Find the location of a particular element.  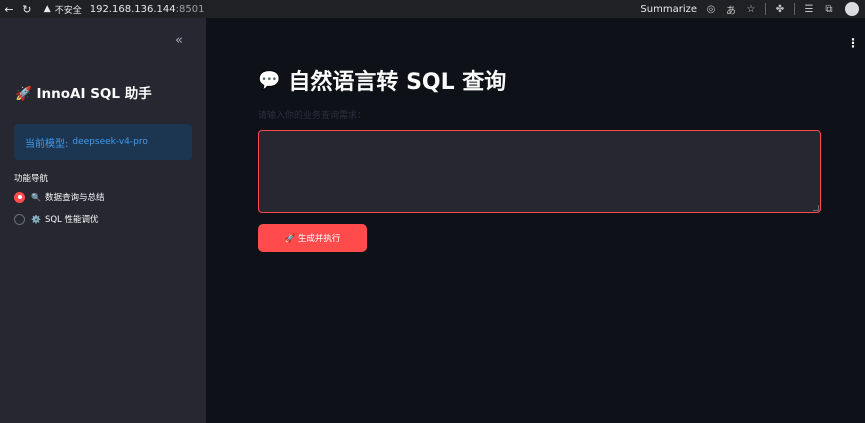

back-arrow-icon: ← is located at coordinates (9, 9).